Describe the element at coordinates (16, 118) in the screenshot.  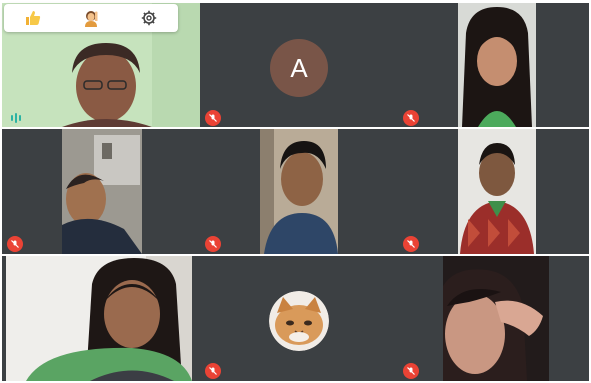
I see `speaking-indicator` at that location.